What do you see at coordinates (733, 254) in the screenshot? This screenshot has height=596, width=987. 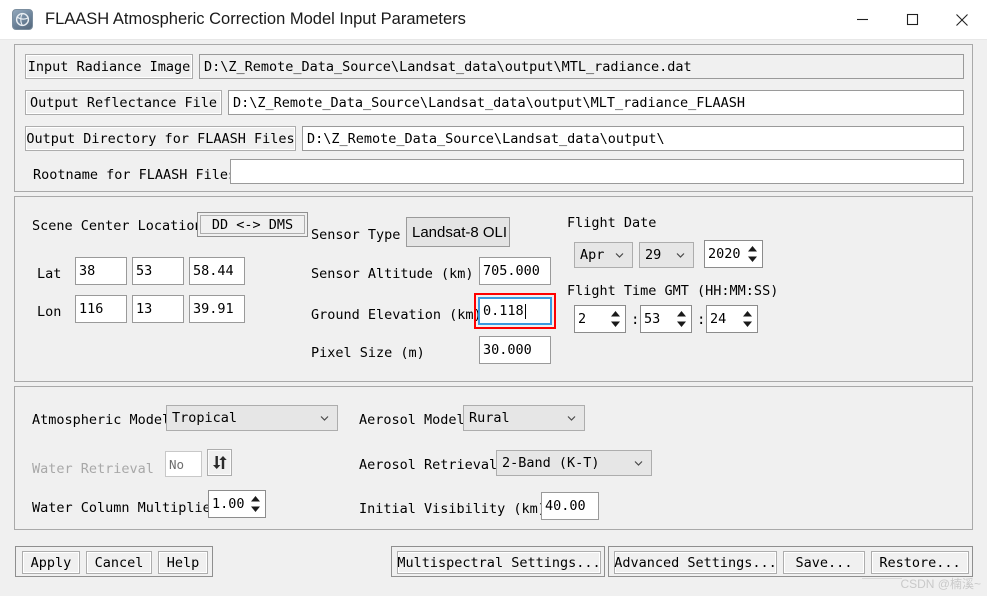 I see `flight-year-spinner: 2020` at bounding box center [733, 254].